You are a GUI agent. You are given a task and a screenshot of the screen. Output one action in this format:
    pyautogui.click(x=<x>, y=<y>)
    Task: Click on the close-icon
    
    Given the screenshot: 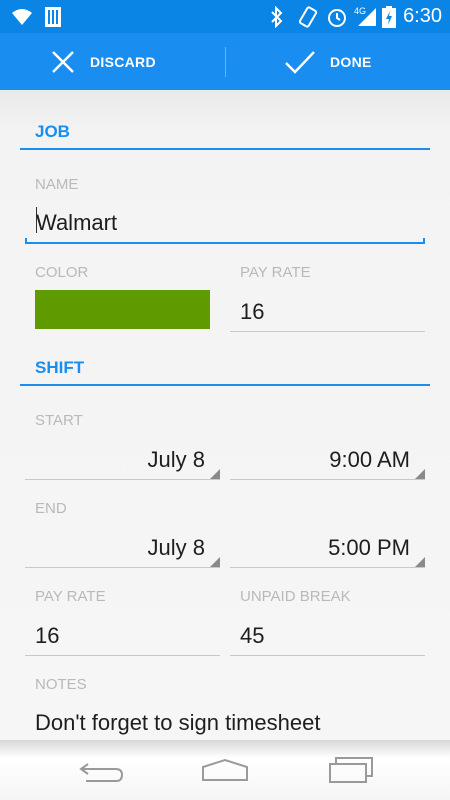 What is the action you would take?
    pyautogui.click(x=63, y=61)
    